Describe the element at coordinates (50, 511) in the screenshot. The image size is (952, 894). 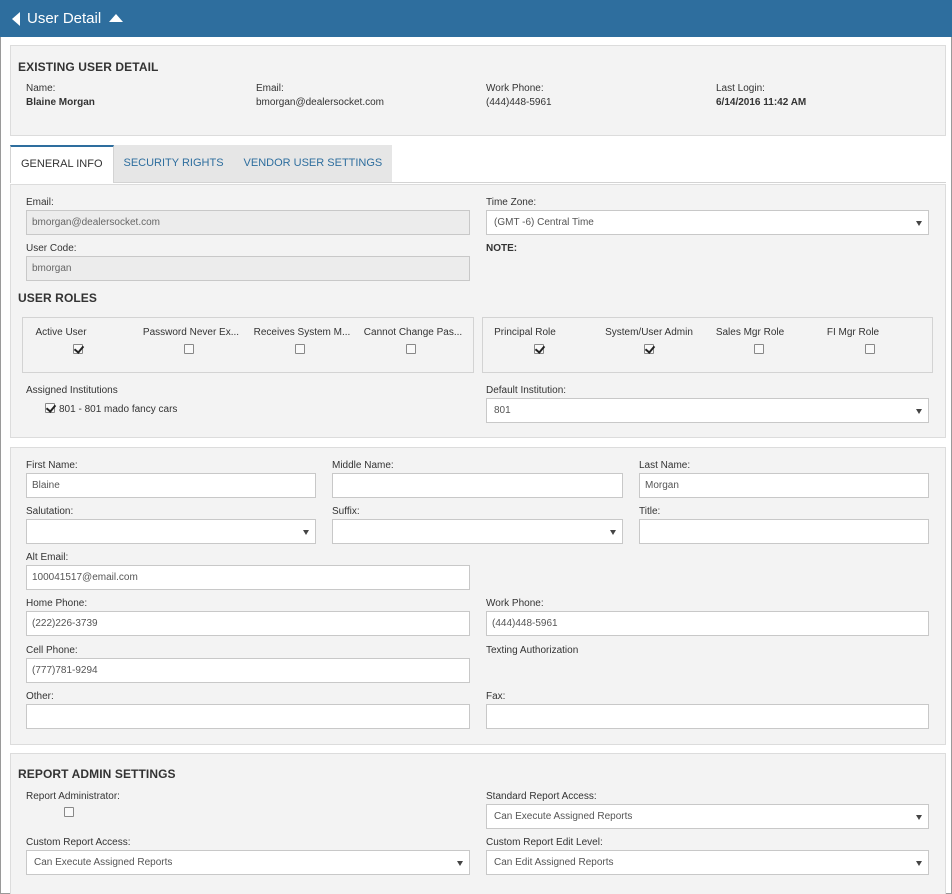
I see `salutation-label: Salutation:` at that location.